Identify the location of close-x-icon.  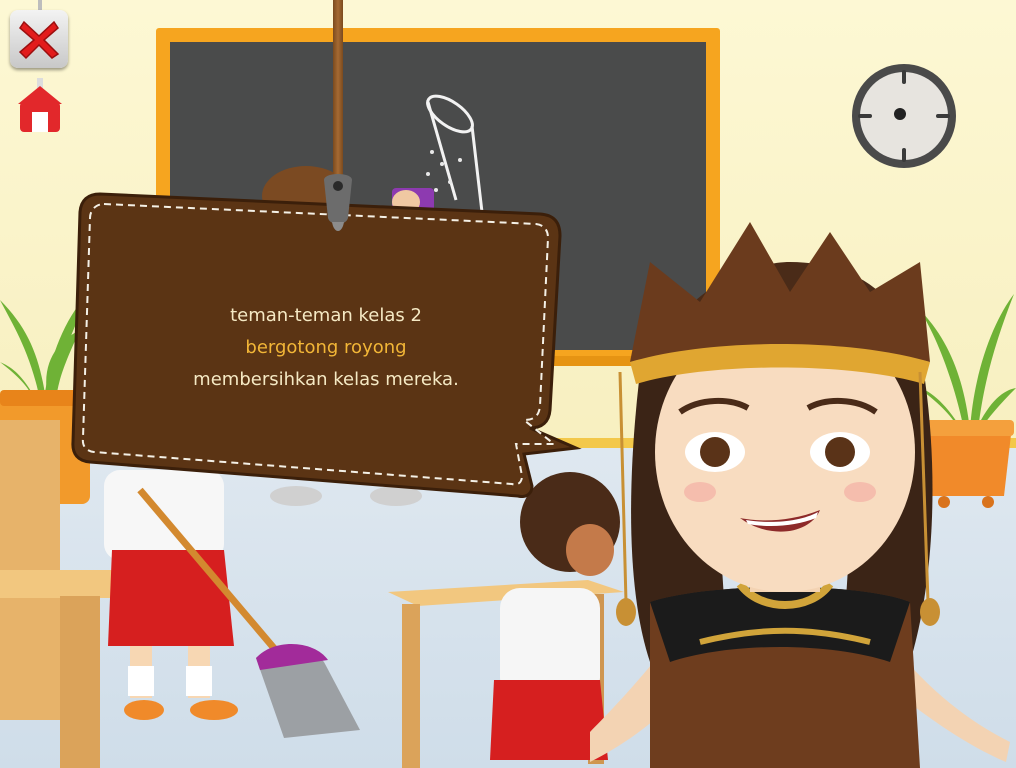
(39, 40).